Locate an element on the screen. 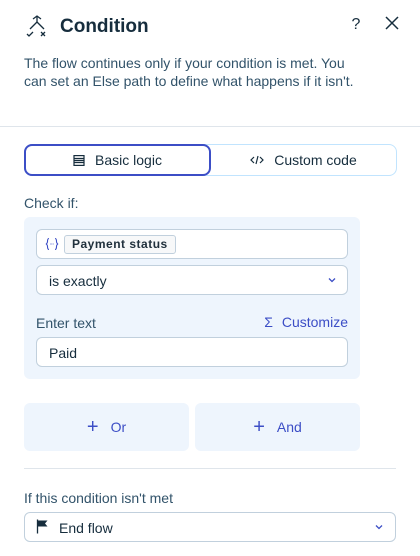 Image resolution: width=420 pixels, height=556 pixels. header-divider is located at coordinates (210, 126).